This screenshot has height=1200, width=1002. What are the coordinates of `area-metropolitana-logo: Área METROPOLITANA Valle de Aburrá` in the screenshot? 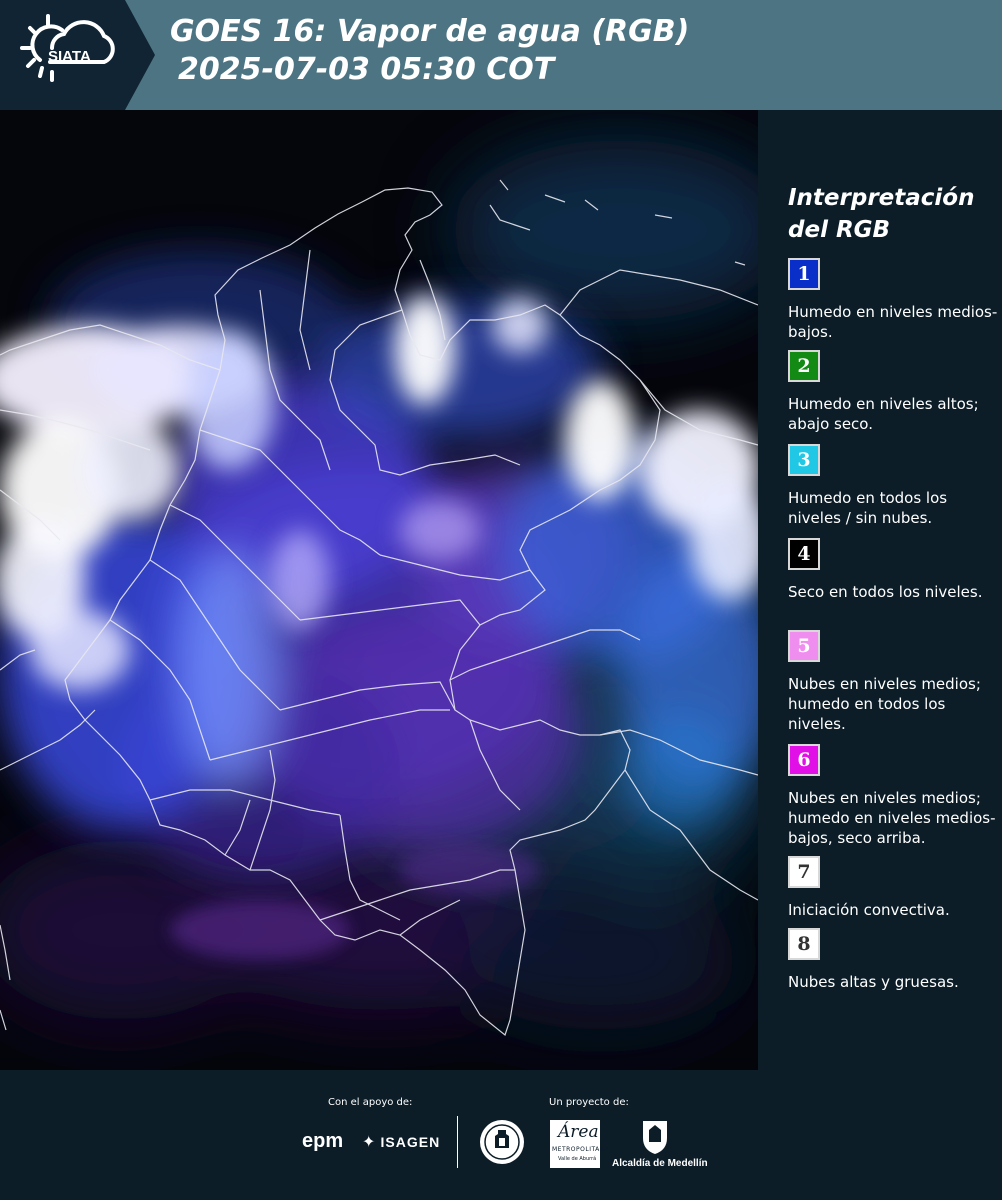 It's located at (579, 1144).